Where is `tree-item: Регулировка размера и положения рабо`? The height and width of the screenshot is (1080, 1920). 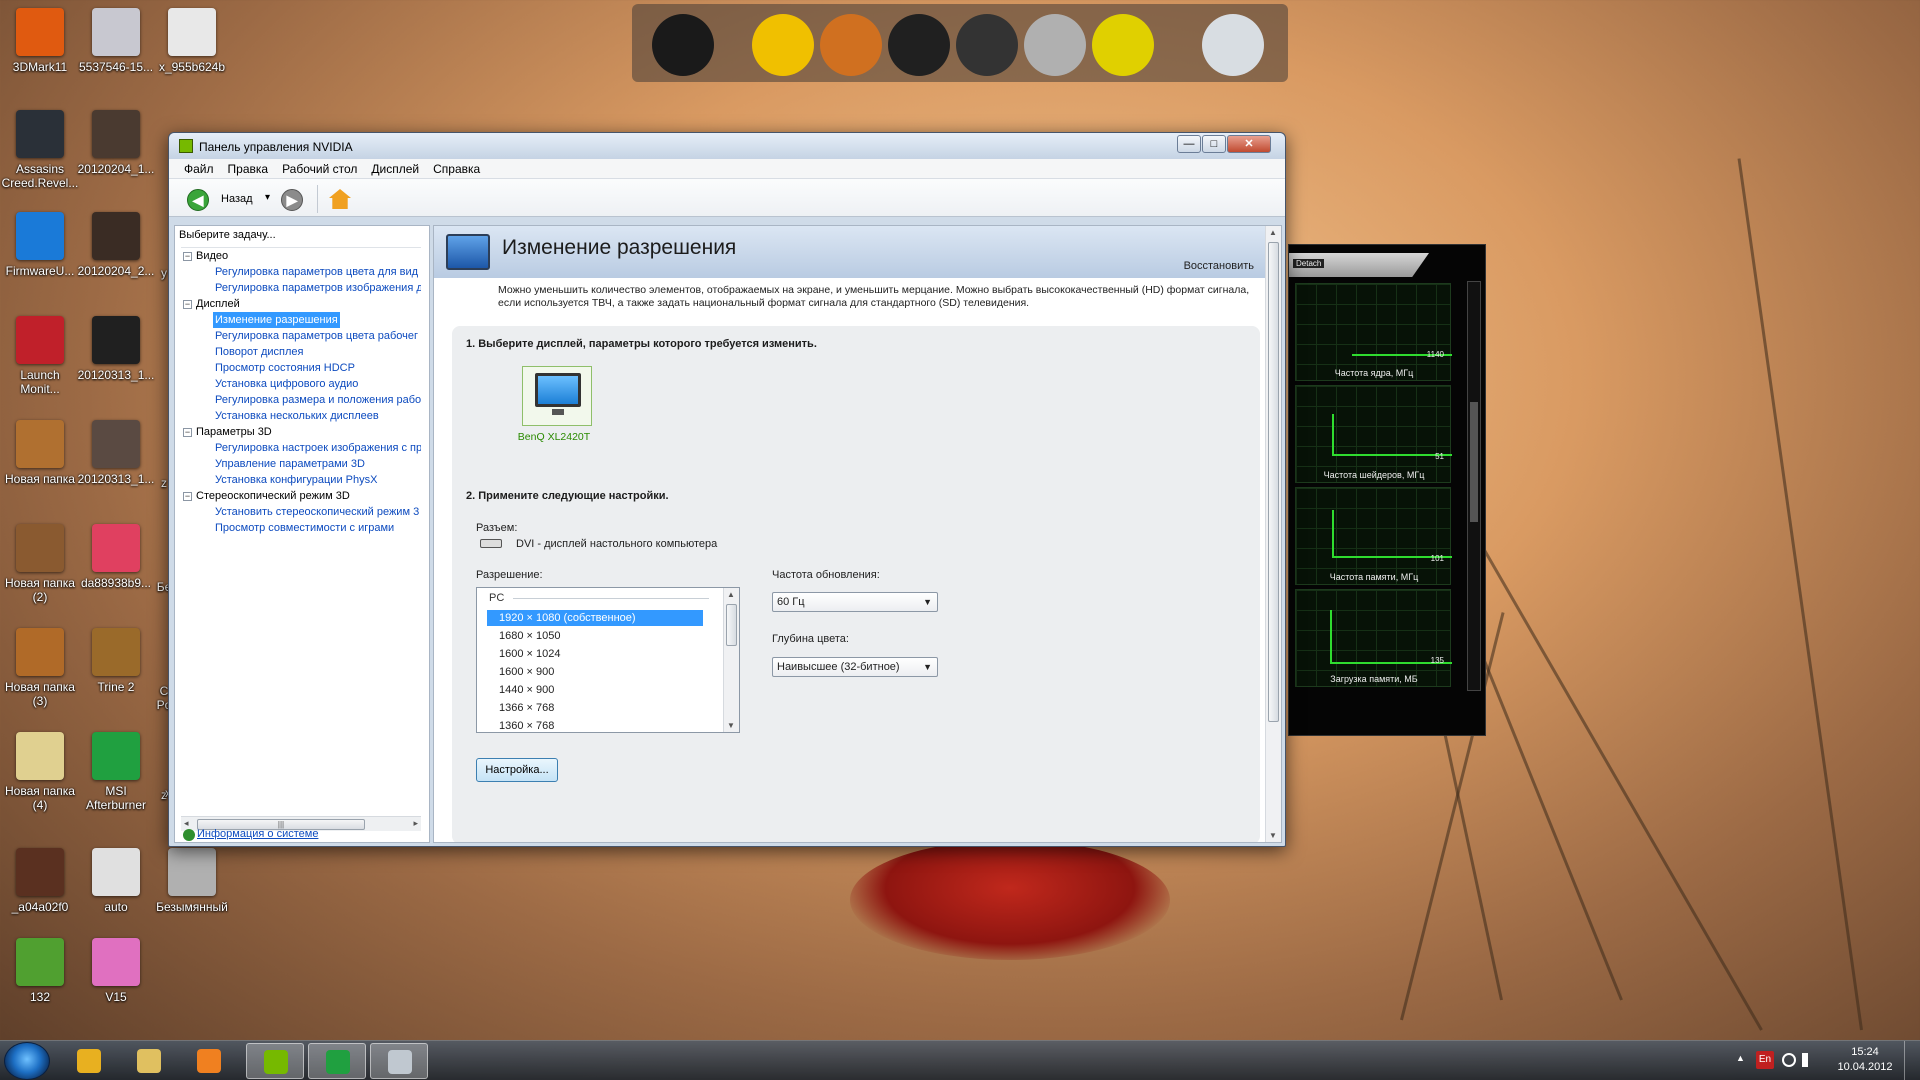
tree-item: Регулировка размера и положения рабо is located at coordinates (301, 400).